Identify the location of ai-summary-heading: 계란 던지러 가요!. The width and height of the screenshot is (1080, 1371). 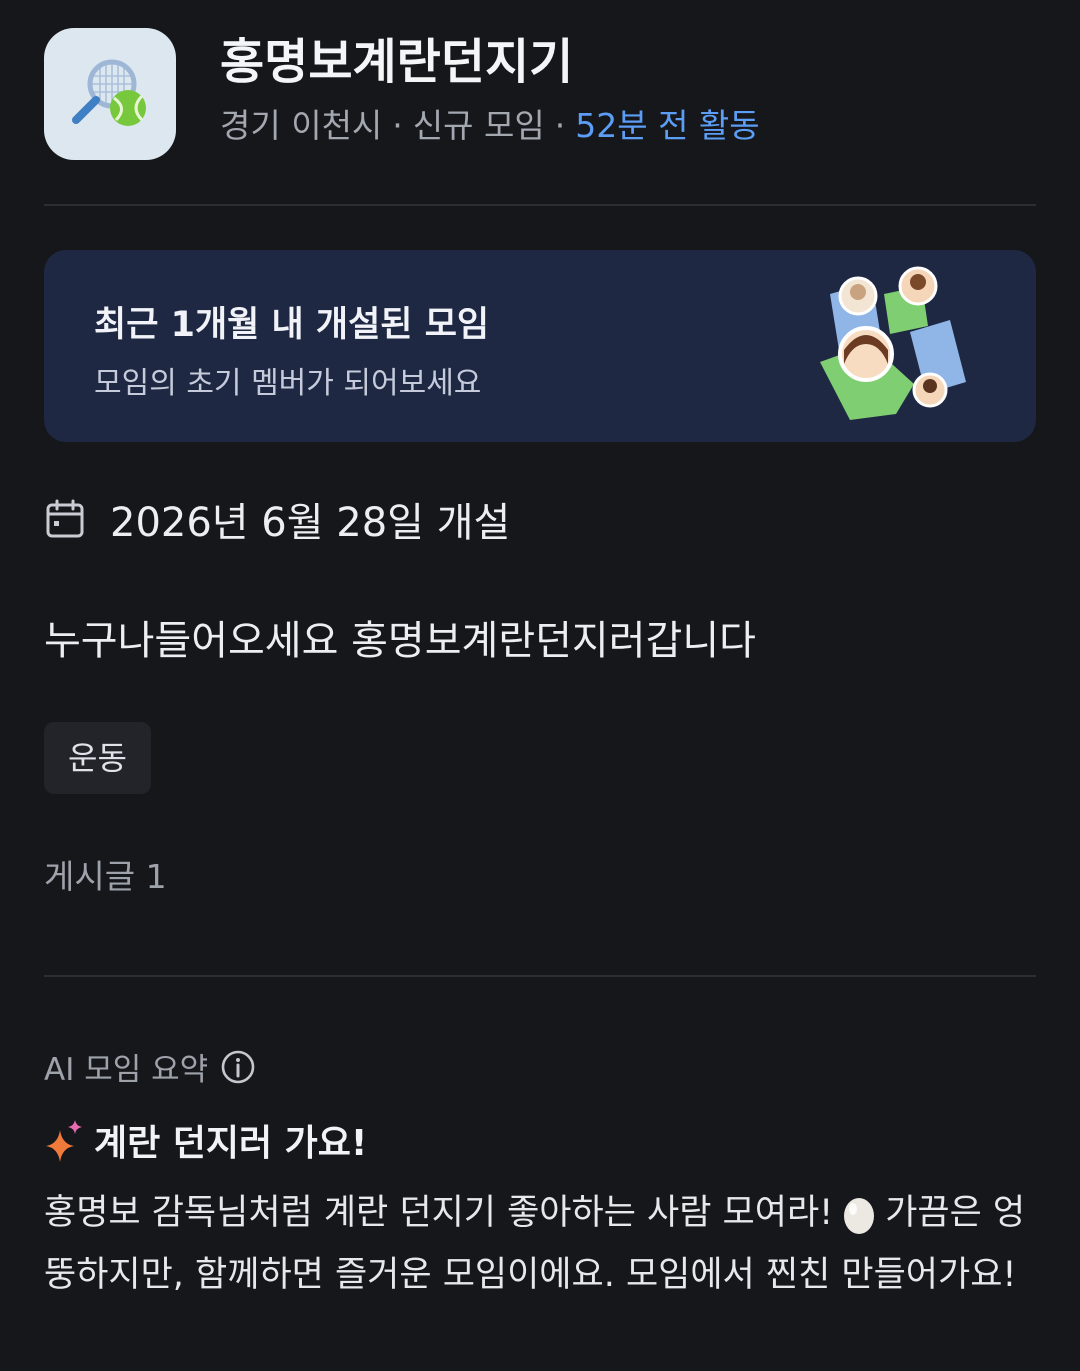
(231, 1143).